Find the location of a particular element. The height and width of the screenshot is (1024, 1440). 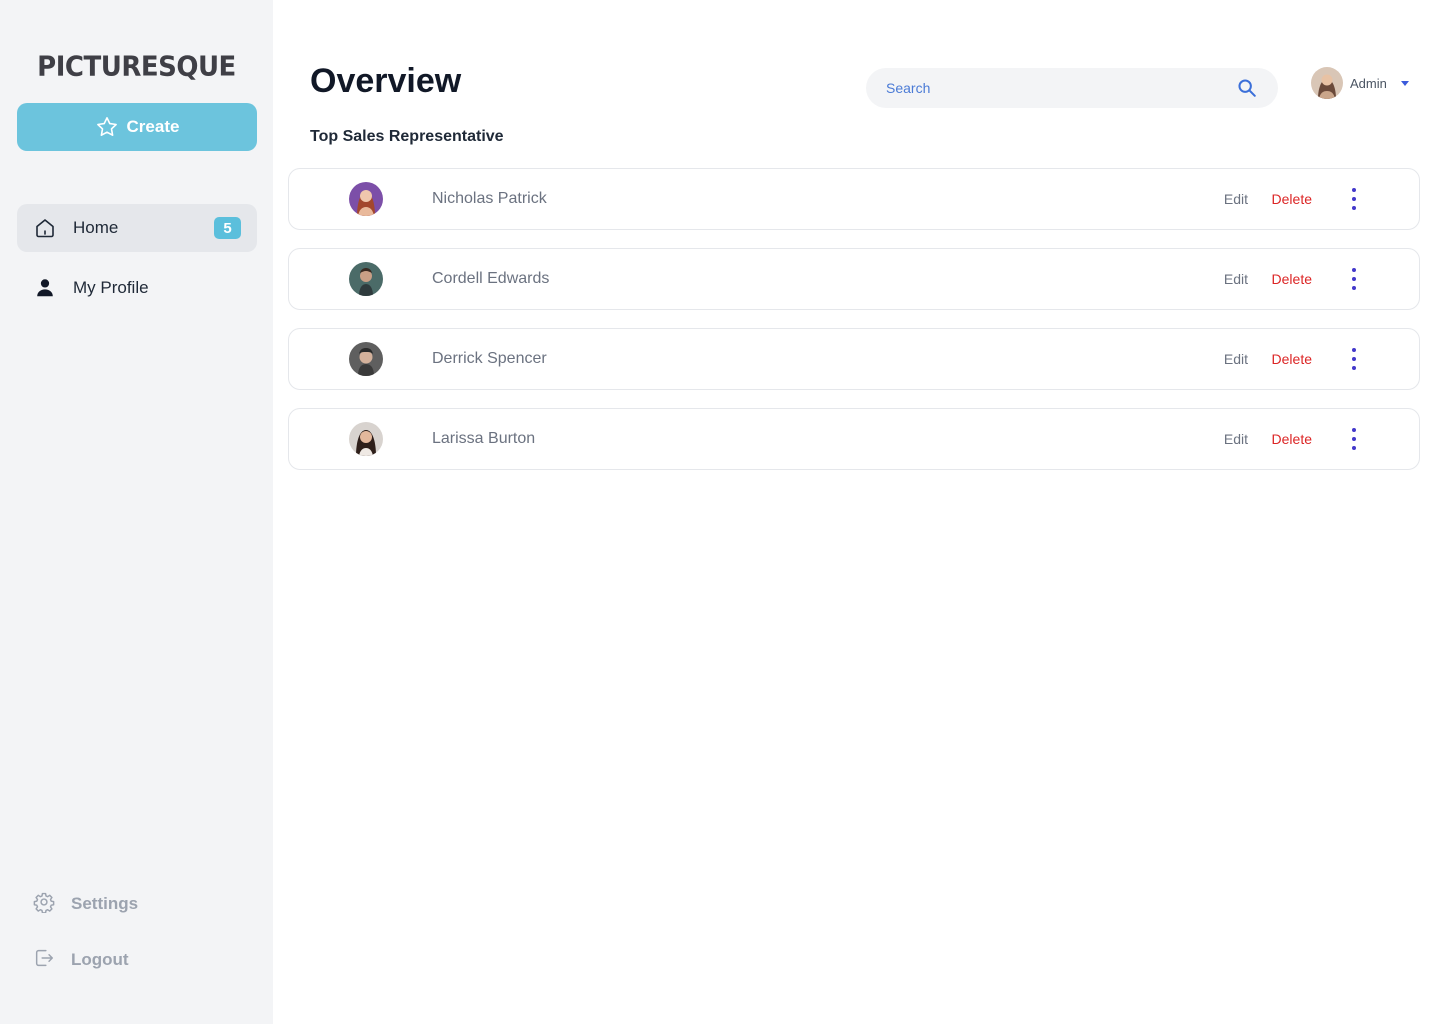

chevron-down-icon is located at coordinates (1404, 83).